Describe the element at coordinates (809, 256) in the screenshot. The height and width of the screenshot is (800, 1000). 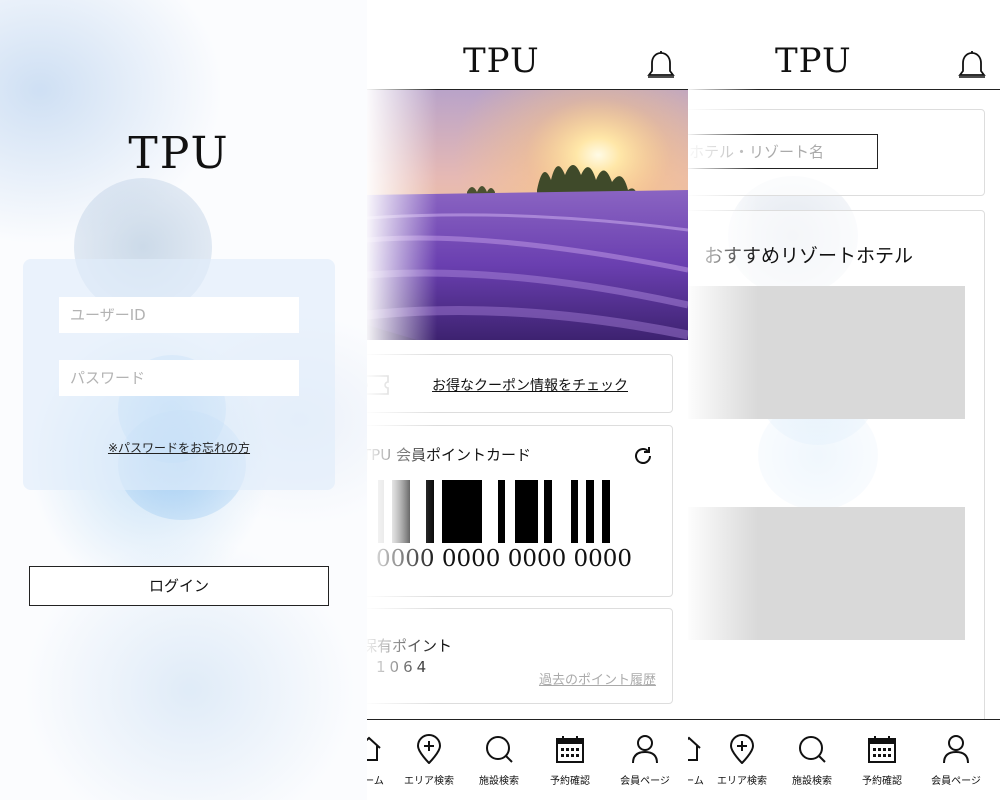
I see `recommend-title: おすすめリゾートホテル` at that location.